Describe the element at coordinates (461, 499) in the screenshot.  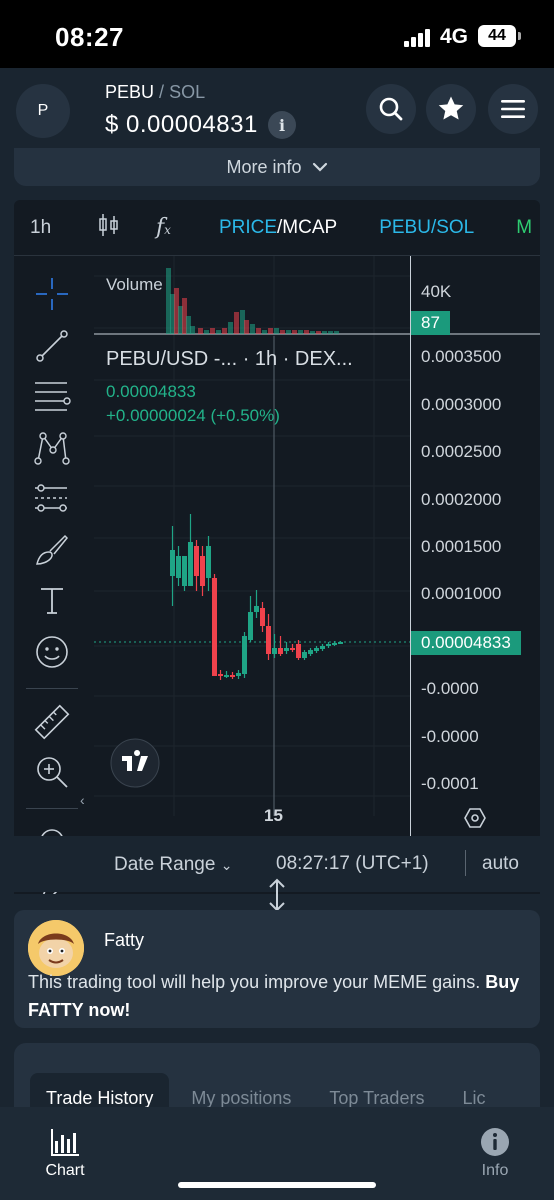
I see `y-tick-label: 0.0002000` at that location.